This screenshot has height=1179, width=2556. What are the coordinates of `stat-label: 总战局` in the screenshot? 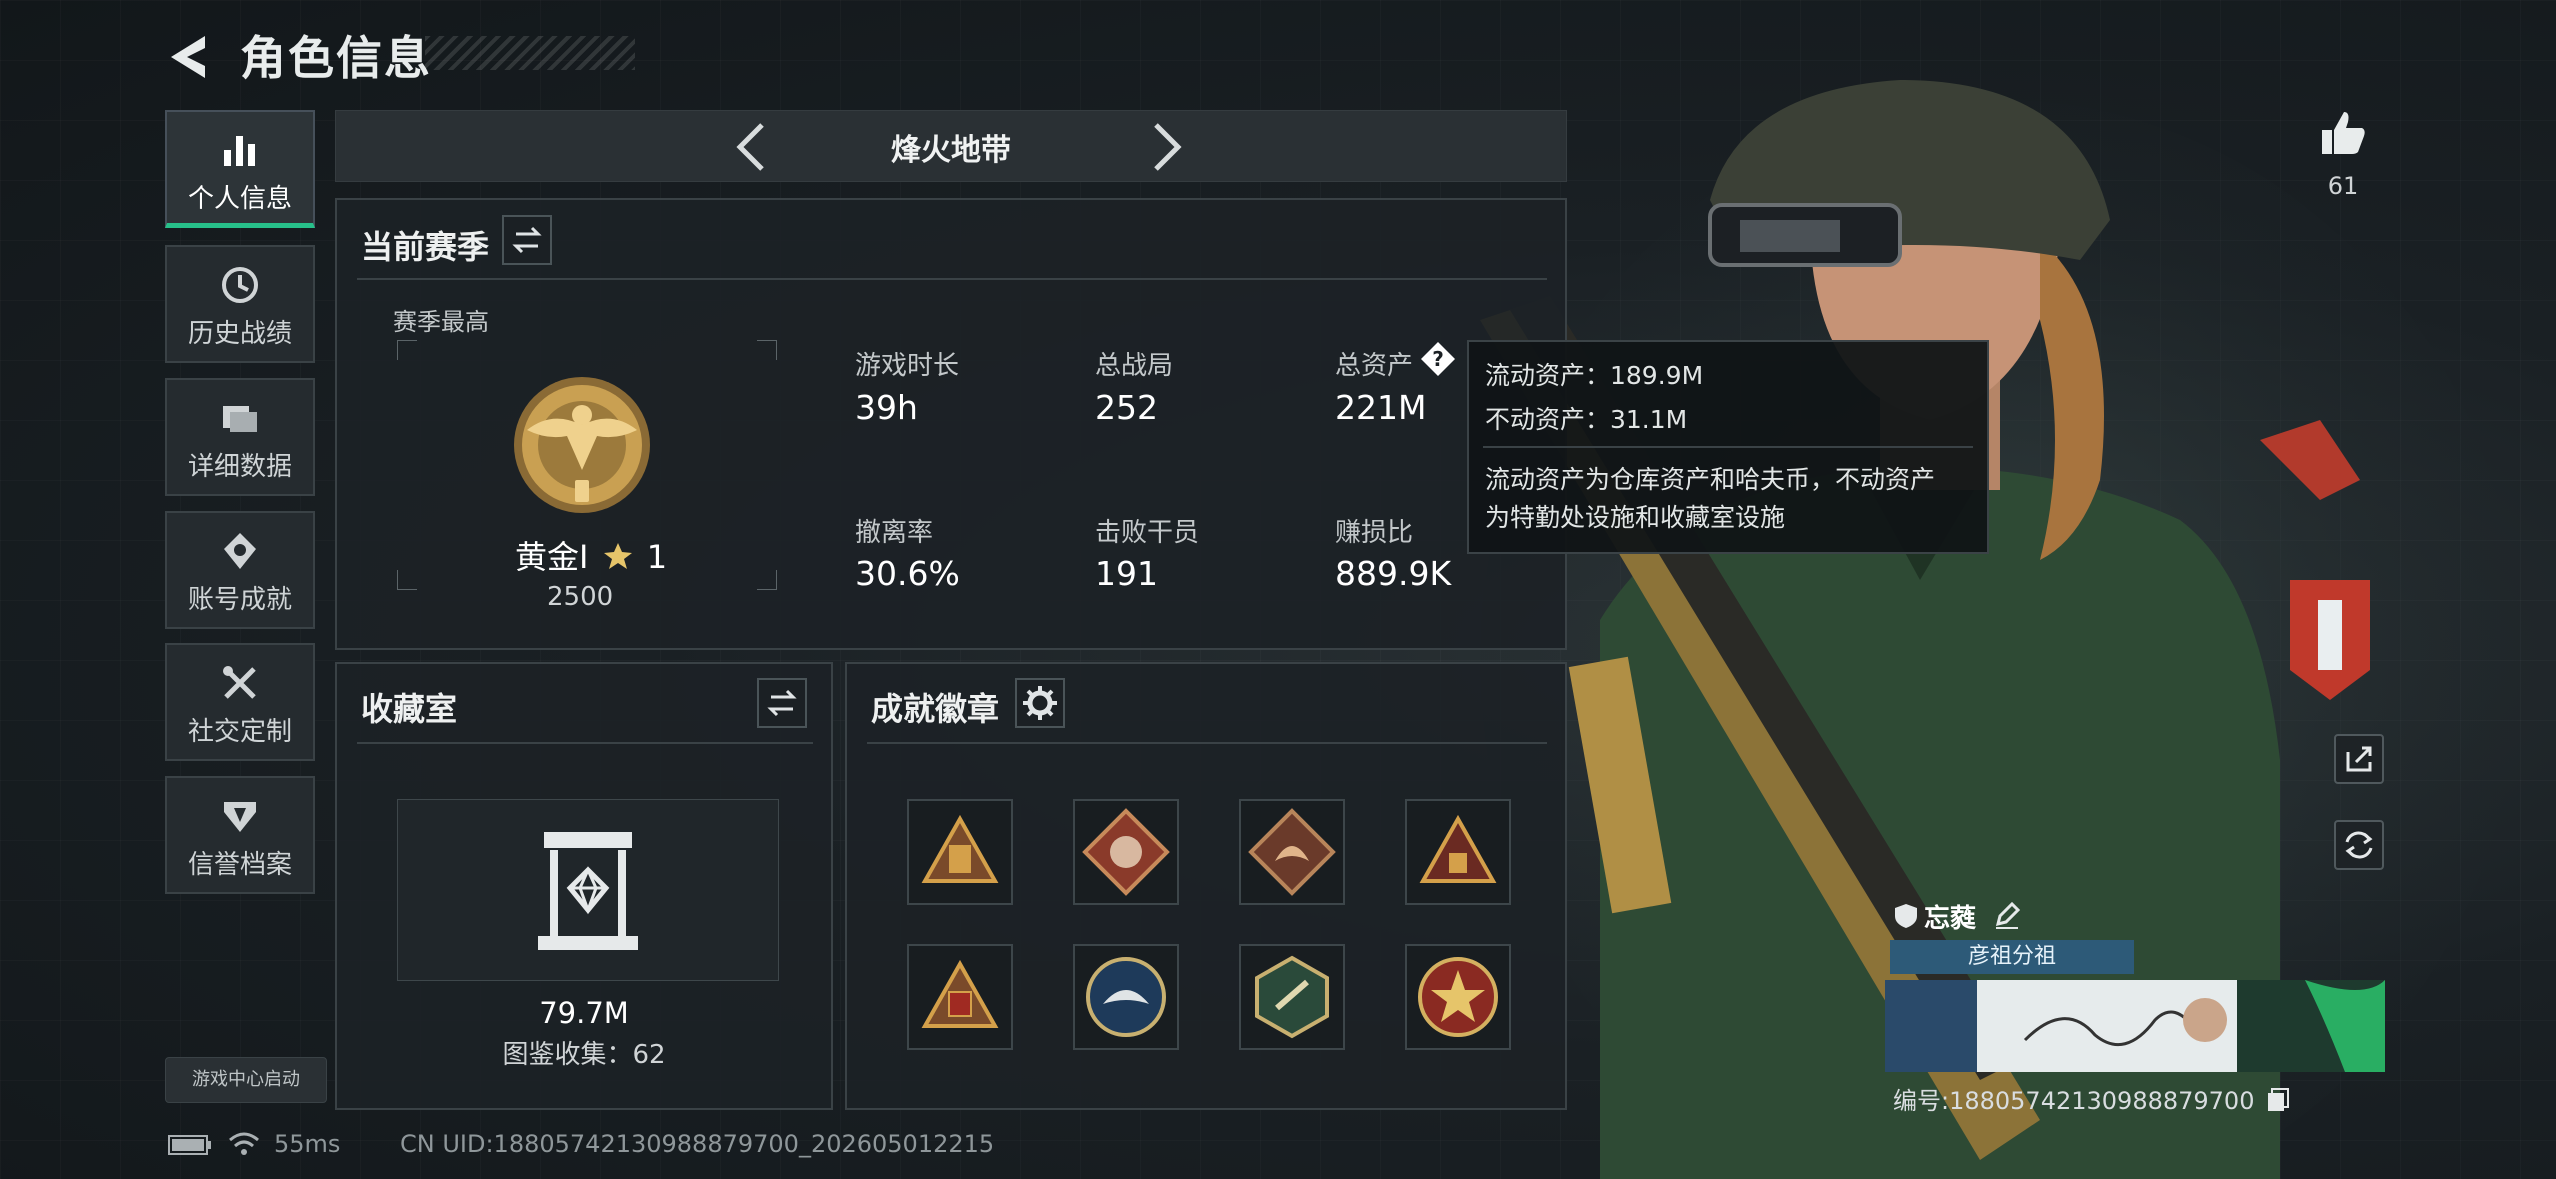 It's located at (1134, 366).